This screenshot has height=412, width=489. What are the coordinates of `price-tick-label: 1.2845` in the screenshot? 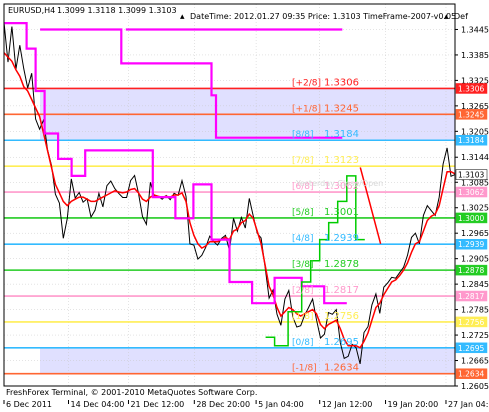 It's located at (475, 284).